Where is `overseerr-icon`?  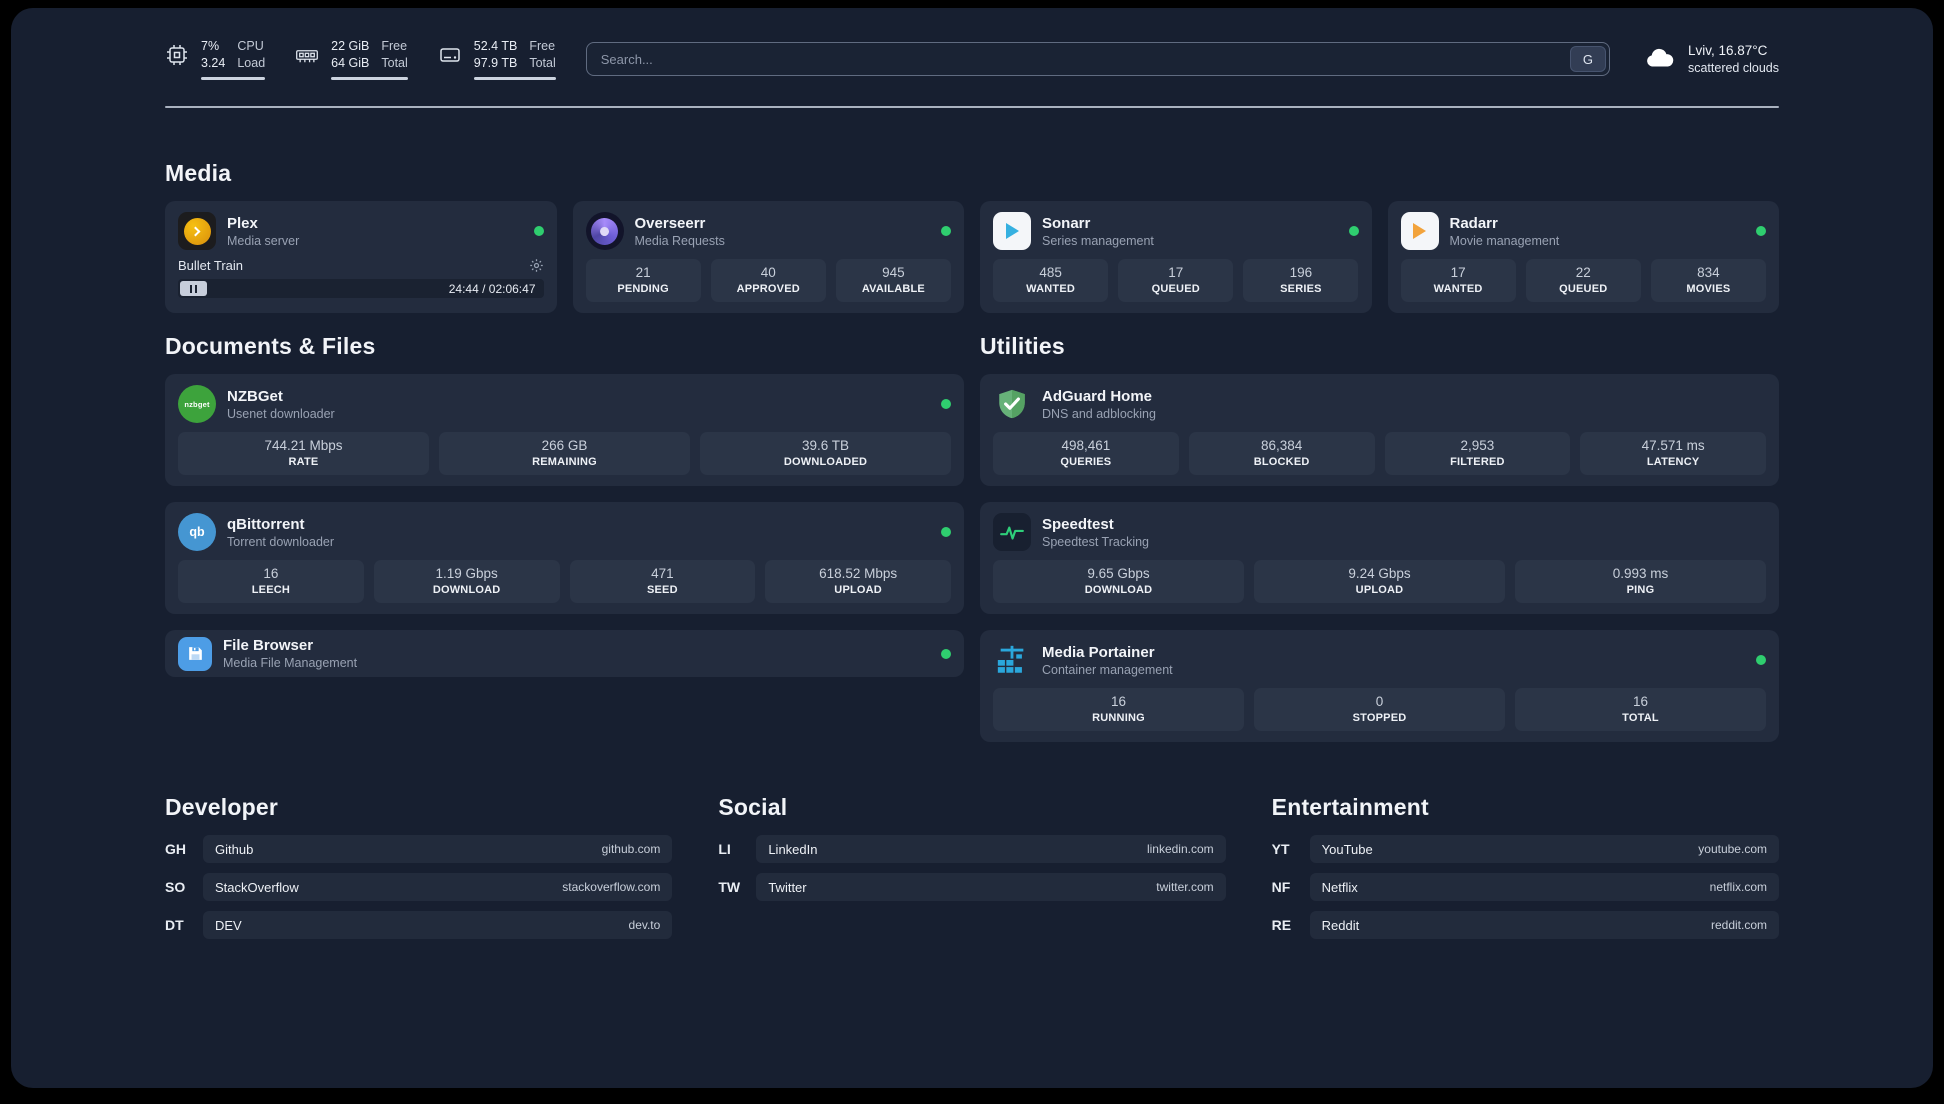
overseerr-icon is located at coordinates (604, 231).